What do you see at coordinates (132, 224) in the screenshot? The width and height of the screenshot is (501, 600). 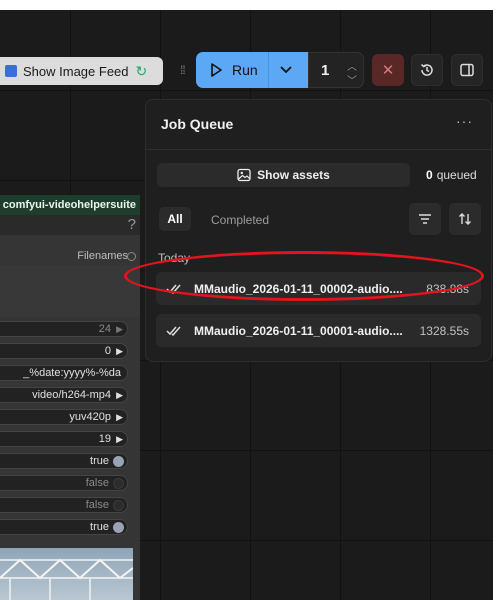 I see `help-icon: ?` at bounding box center [132, 224].